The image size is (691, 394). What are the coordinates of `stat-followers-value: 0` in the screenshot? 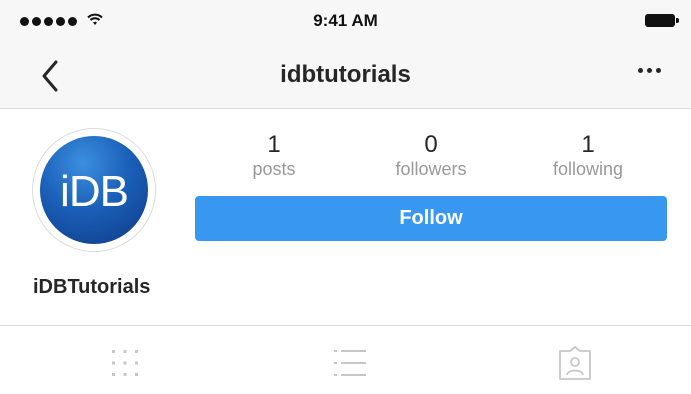 It's located at (431, 144).